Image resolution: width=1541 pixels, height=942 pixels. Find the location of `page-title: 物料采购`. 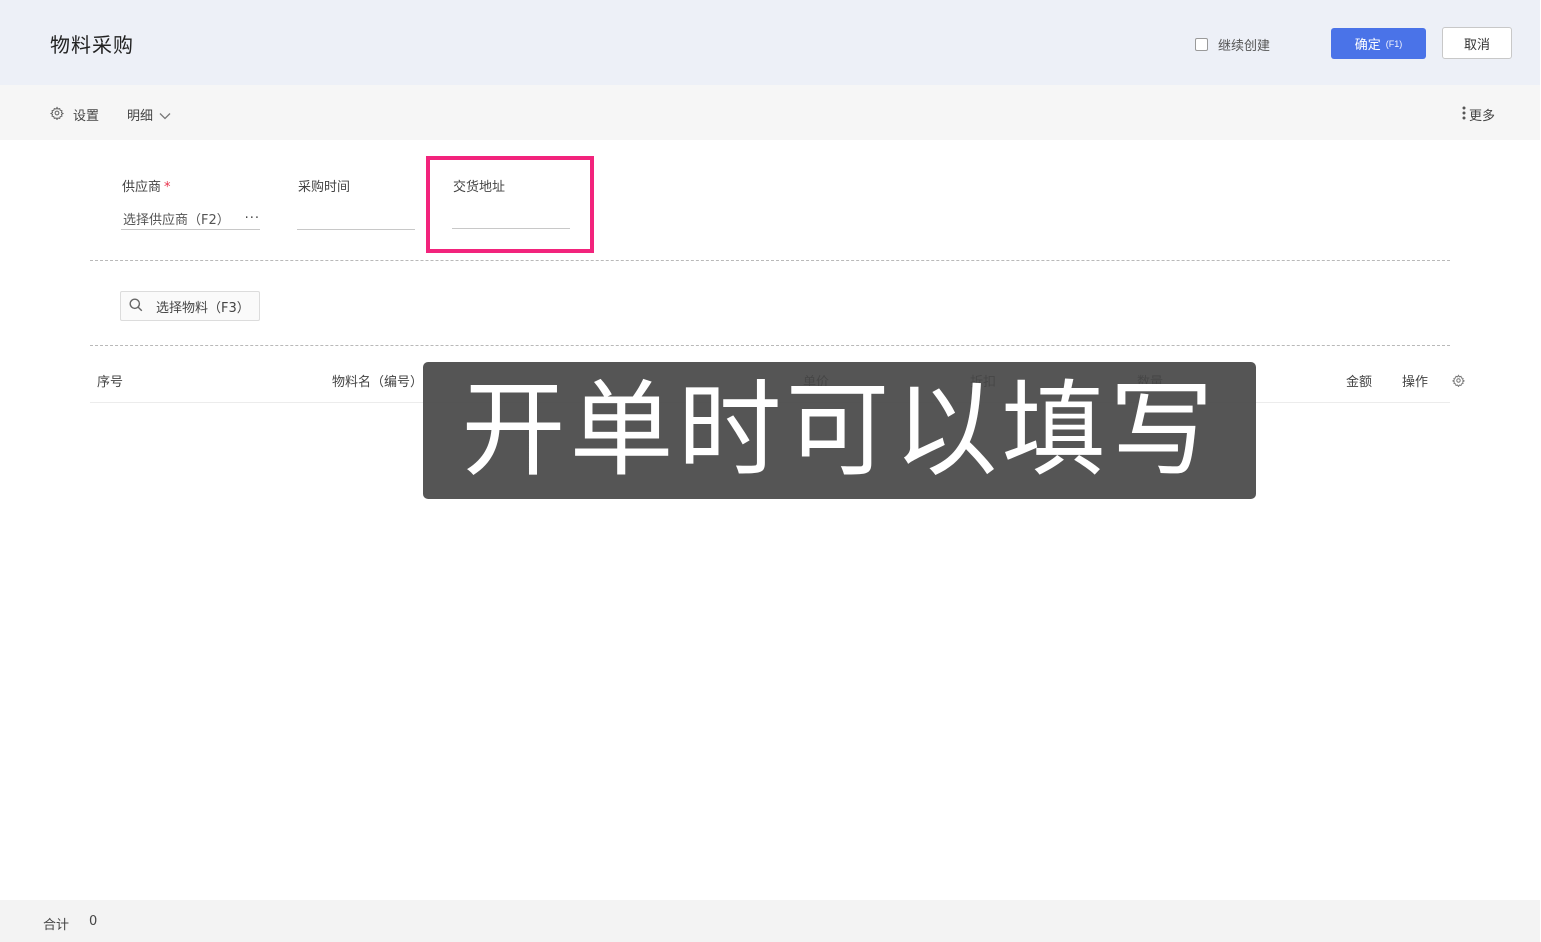

page-title: 物料采购 is located at coordinates (92, 45).